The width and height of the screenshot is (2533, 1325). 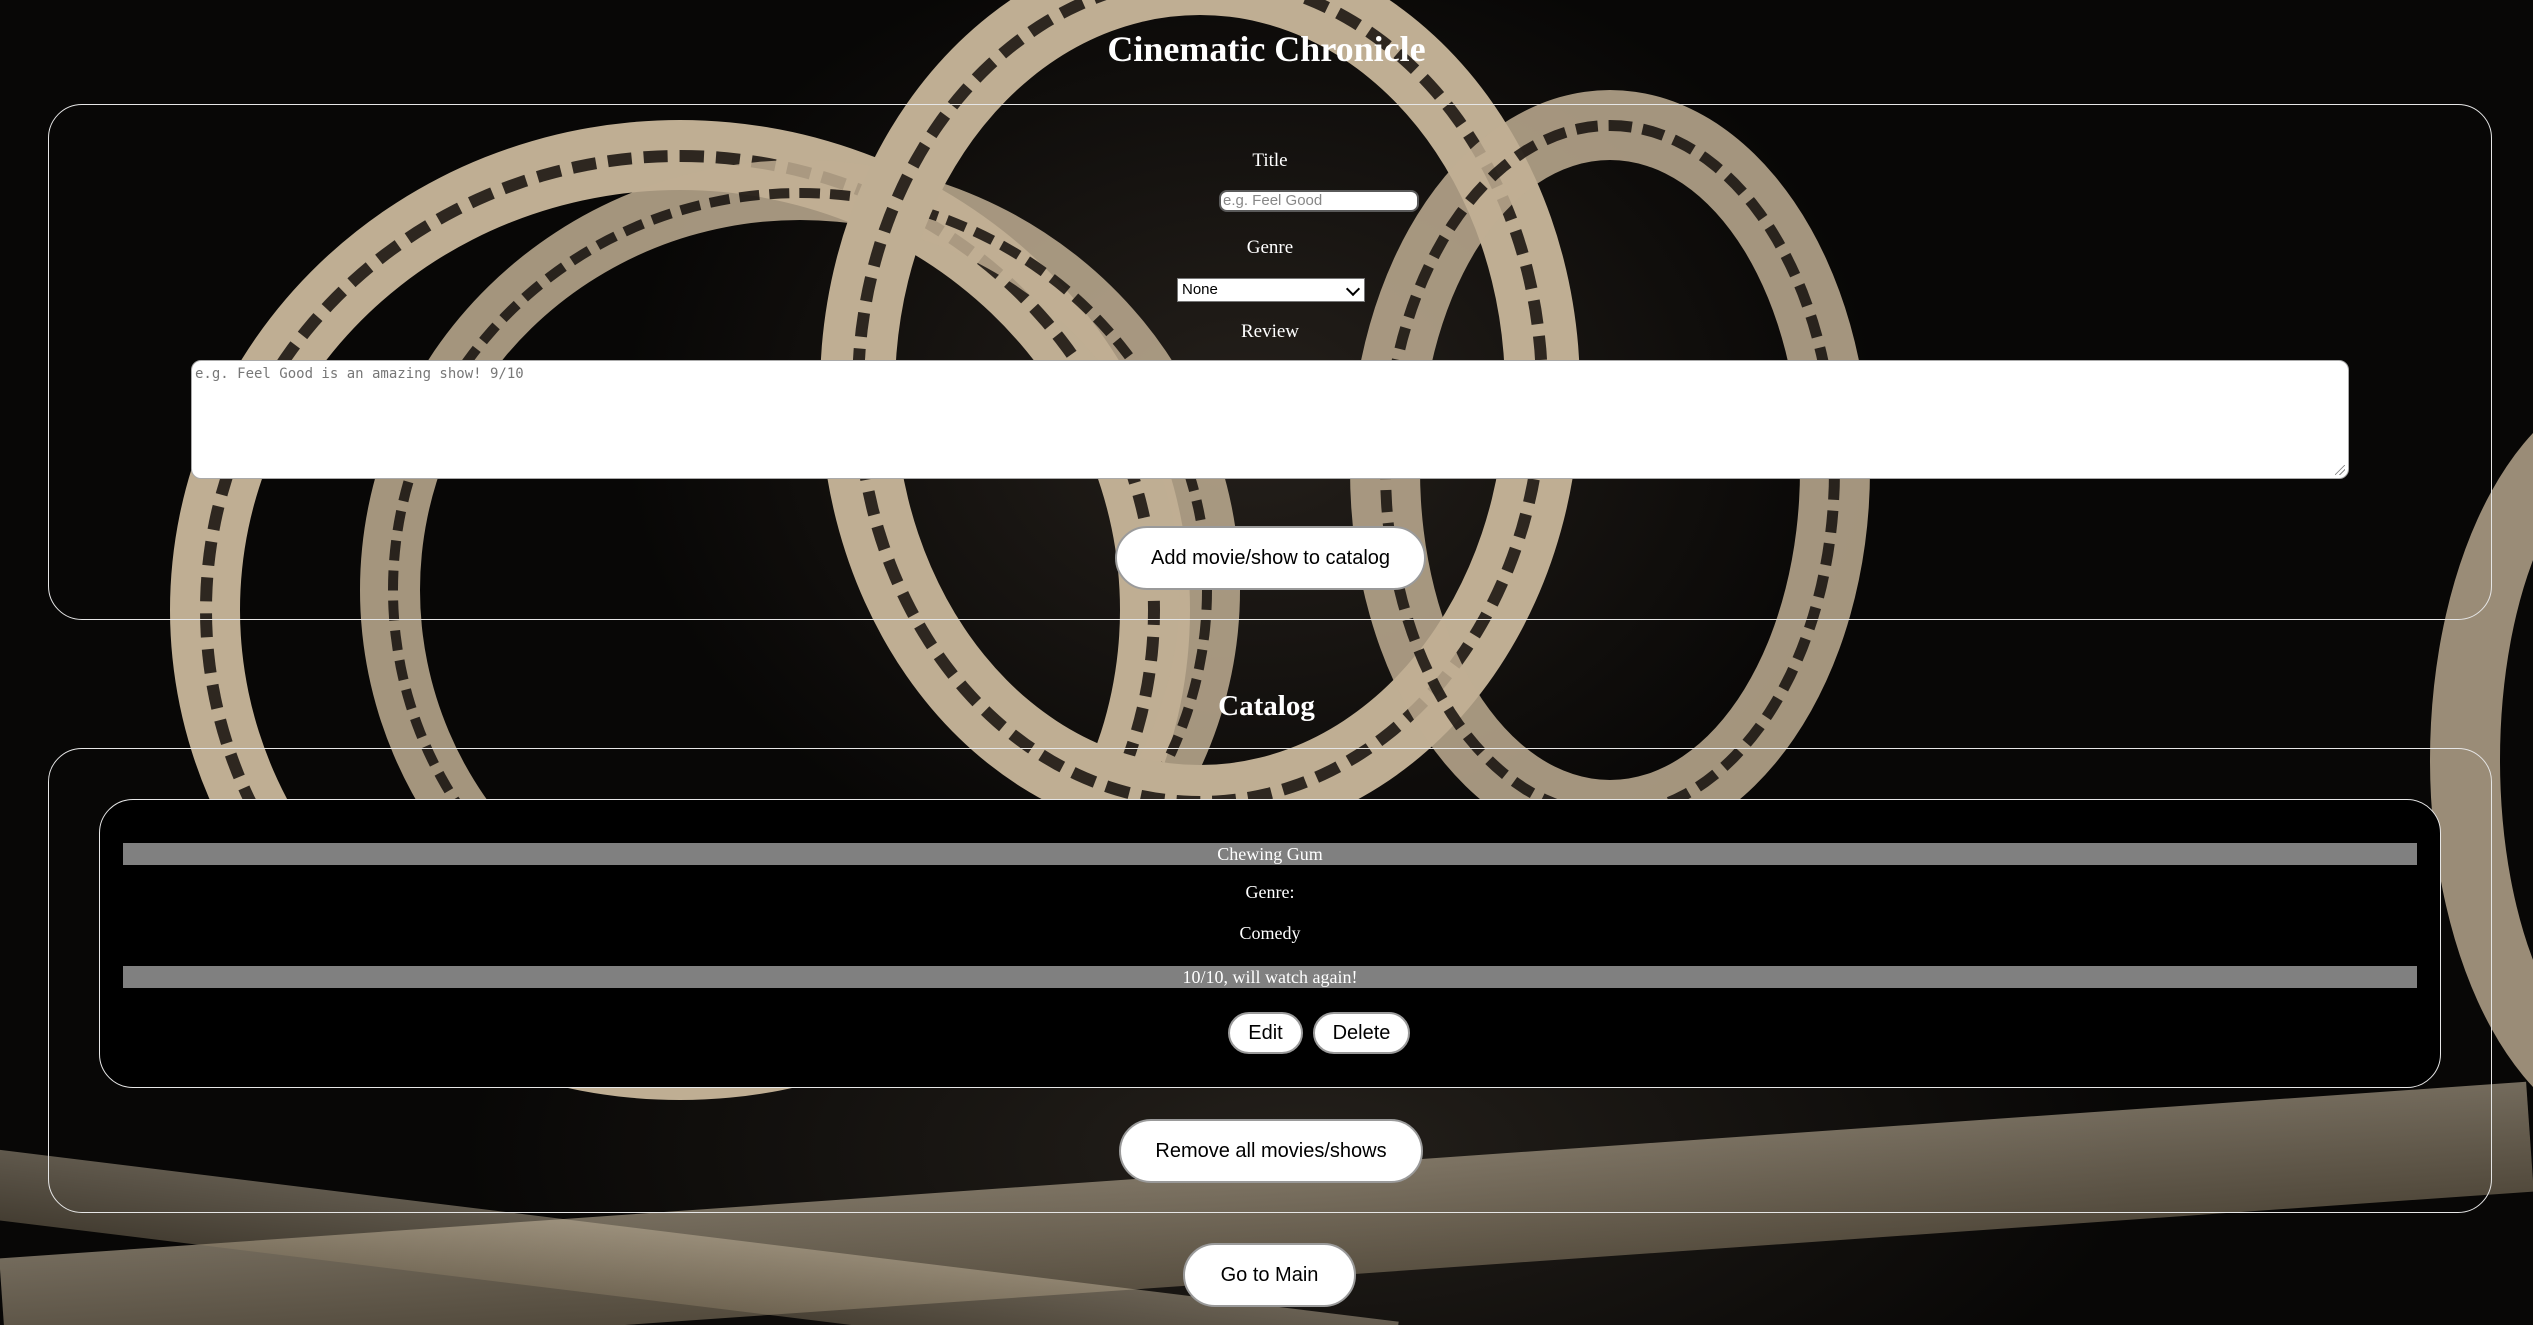 I want to click on go-to-main-button: Go to Main, so click(x=1269, y=1275).